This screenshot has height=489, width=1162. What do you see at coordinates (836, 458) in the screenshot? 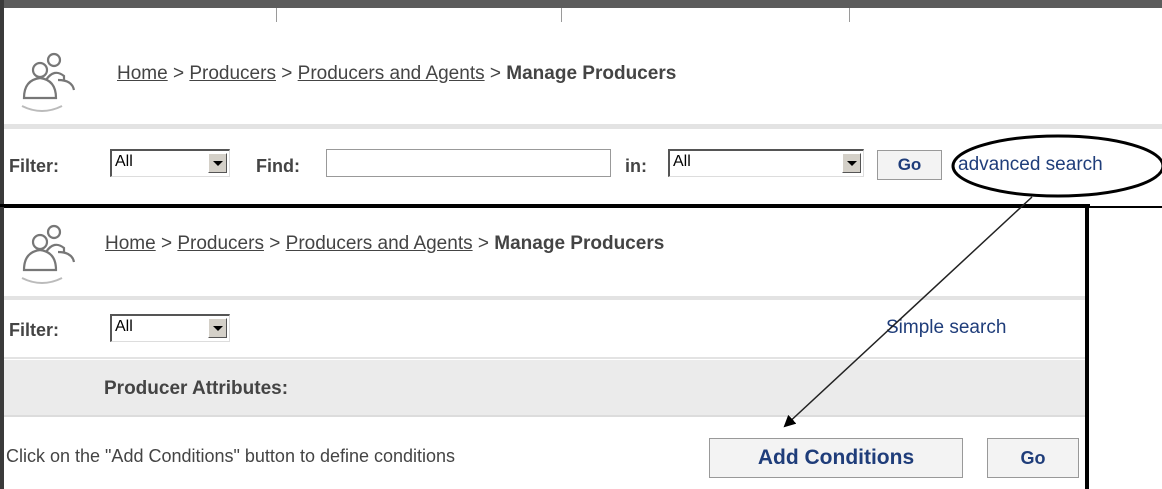
I see `add-conditions-button: Add Conditions` at bounding box center [836, 458].